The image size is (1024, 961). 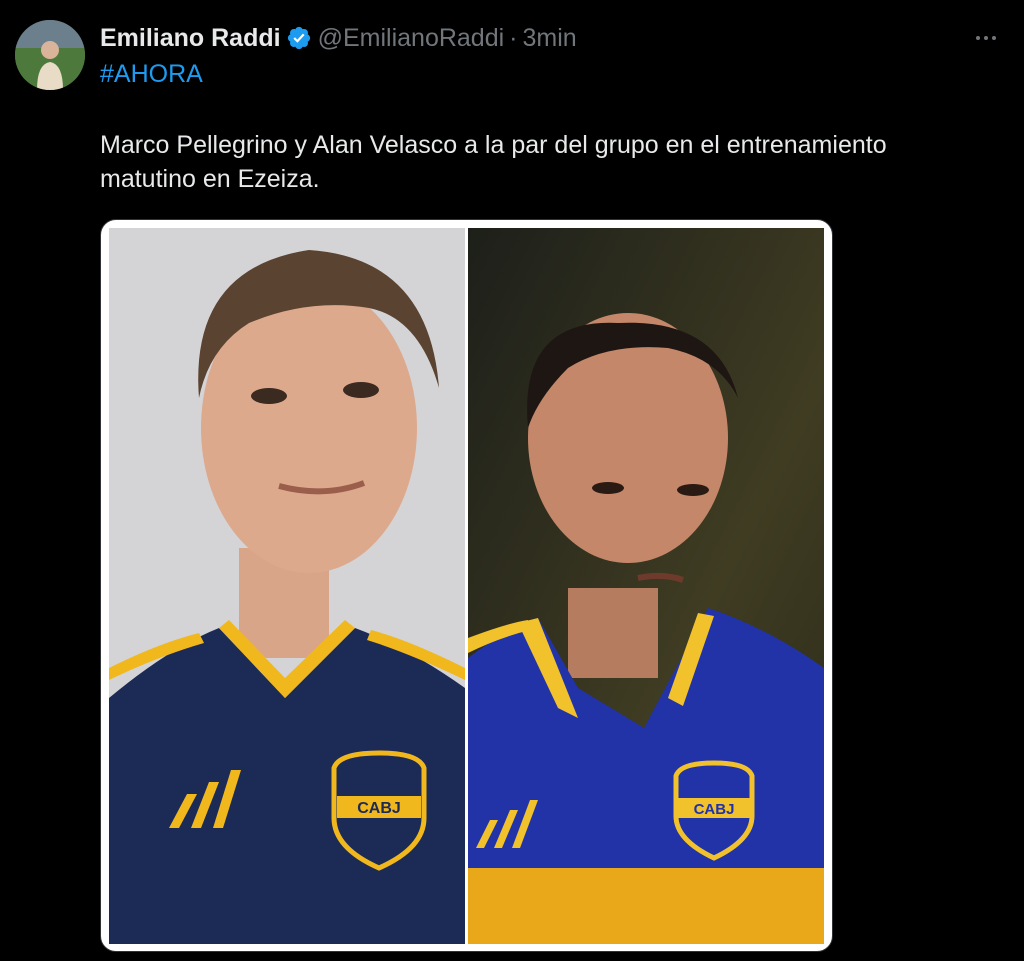 I want to click on author-avatar, so click(x=50, y=55).